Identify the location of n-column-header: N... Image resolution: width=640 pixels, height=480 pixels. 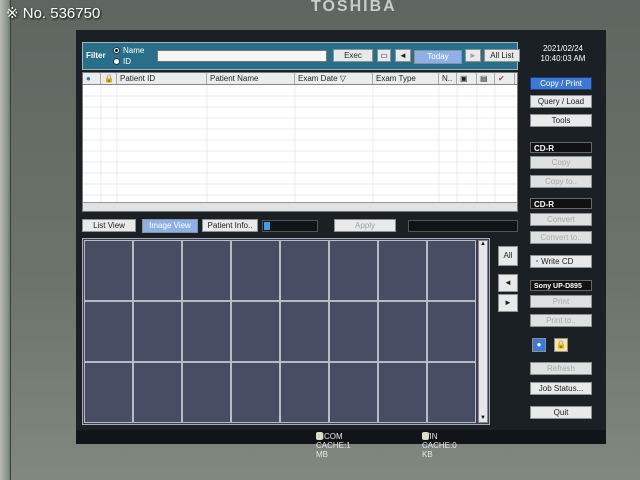
(448, 78).